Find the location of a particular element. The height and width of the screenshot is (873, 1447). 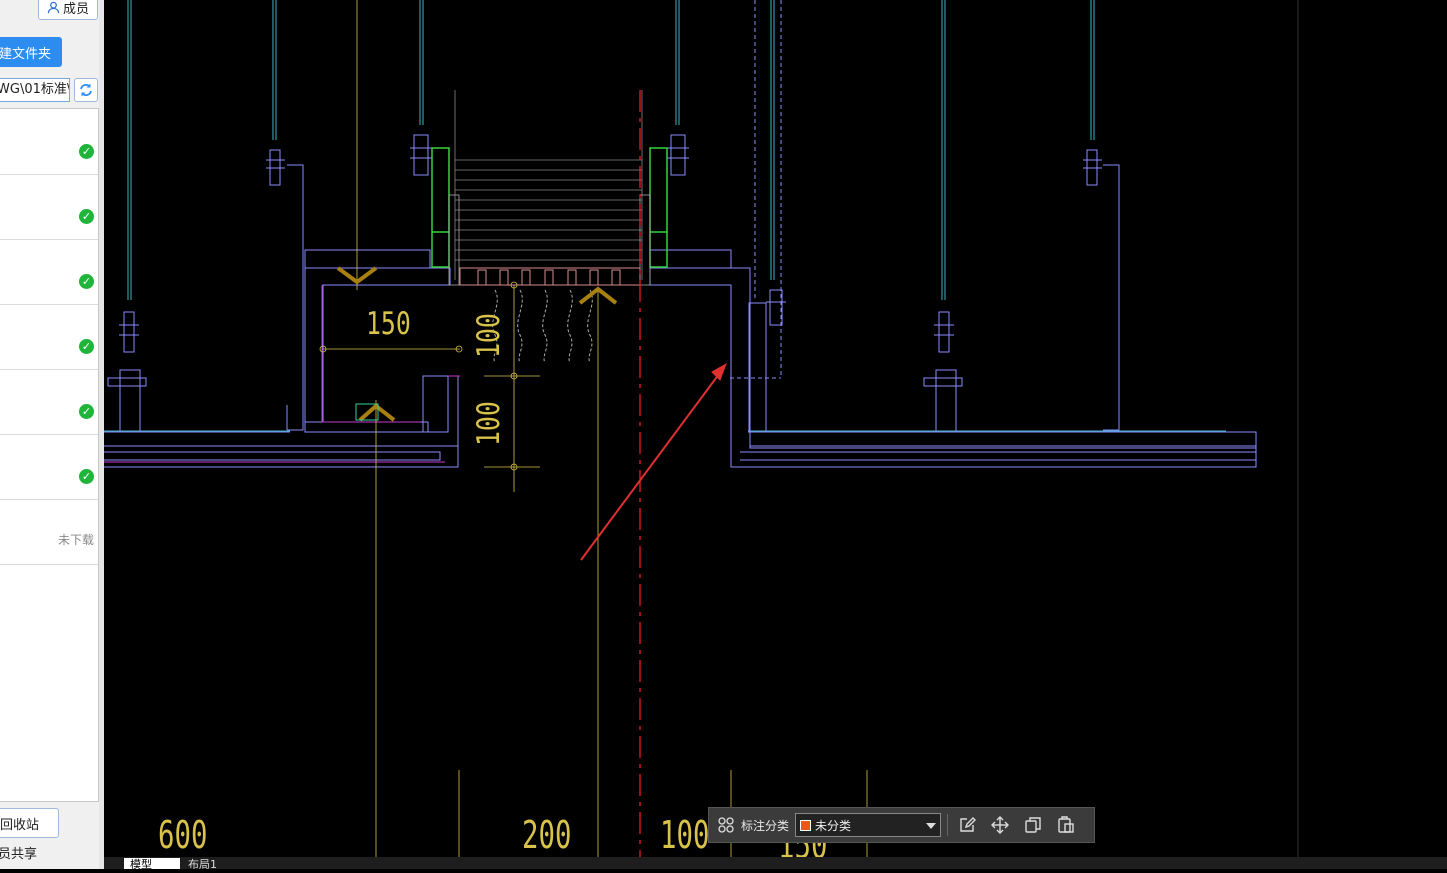

dim-150: 150 is located at coordinates (388, 323).